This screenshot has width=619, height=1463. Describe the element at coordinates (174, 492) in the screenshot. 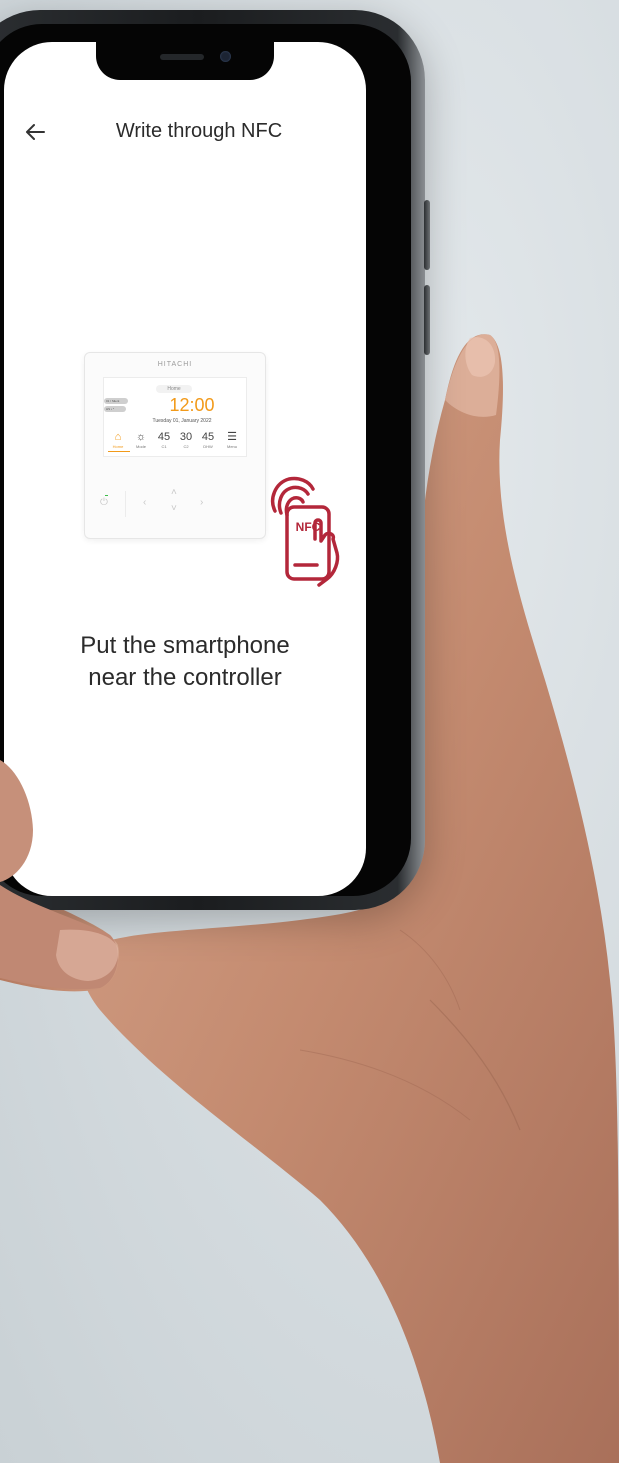

I see `chevron-up-icon: ˄` at that location.